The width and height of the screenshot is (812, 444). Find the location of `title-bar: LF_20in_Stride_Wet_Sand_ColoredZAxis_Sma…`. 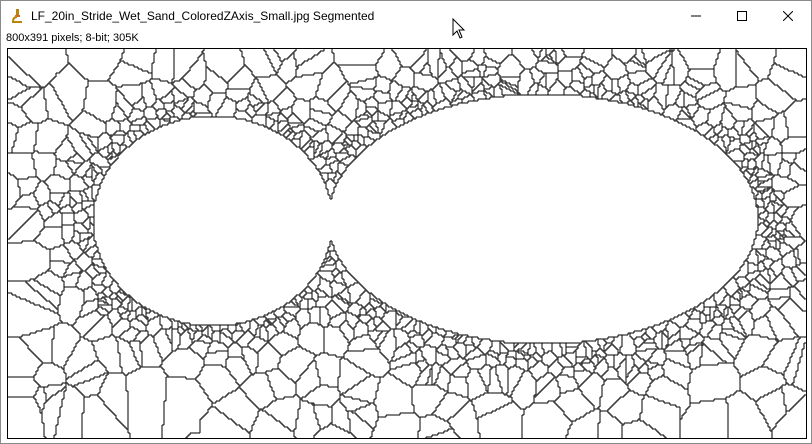

title-bar: LF_20in_Stride_Wet_Sand_ColoredZAxis_Sma… is located at coordinates (406, 16).